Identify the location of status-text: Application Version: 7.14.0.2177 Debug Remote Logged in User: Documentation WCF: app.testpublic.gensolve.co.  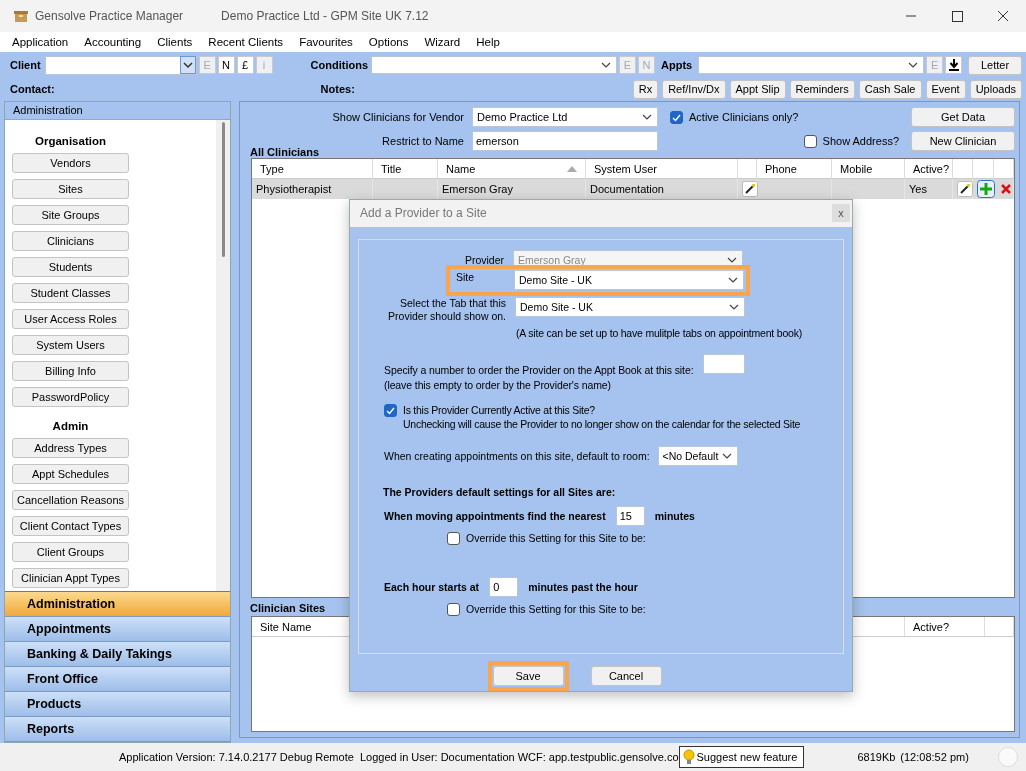
(399, 757).